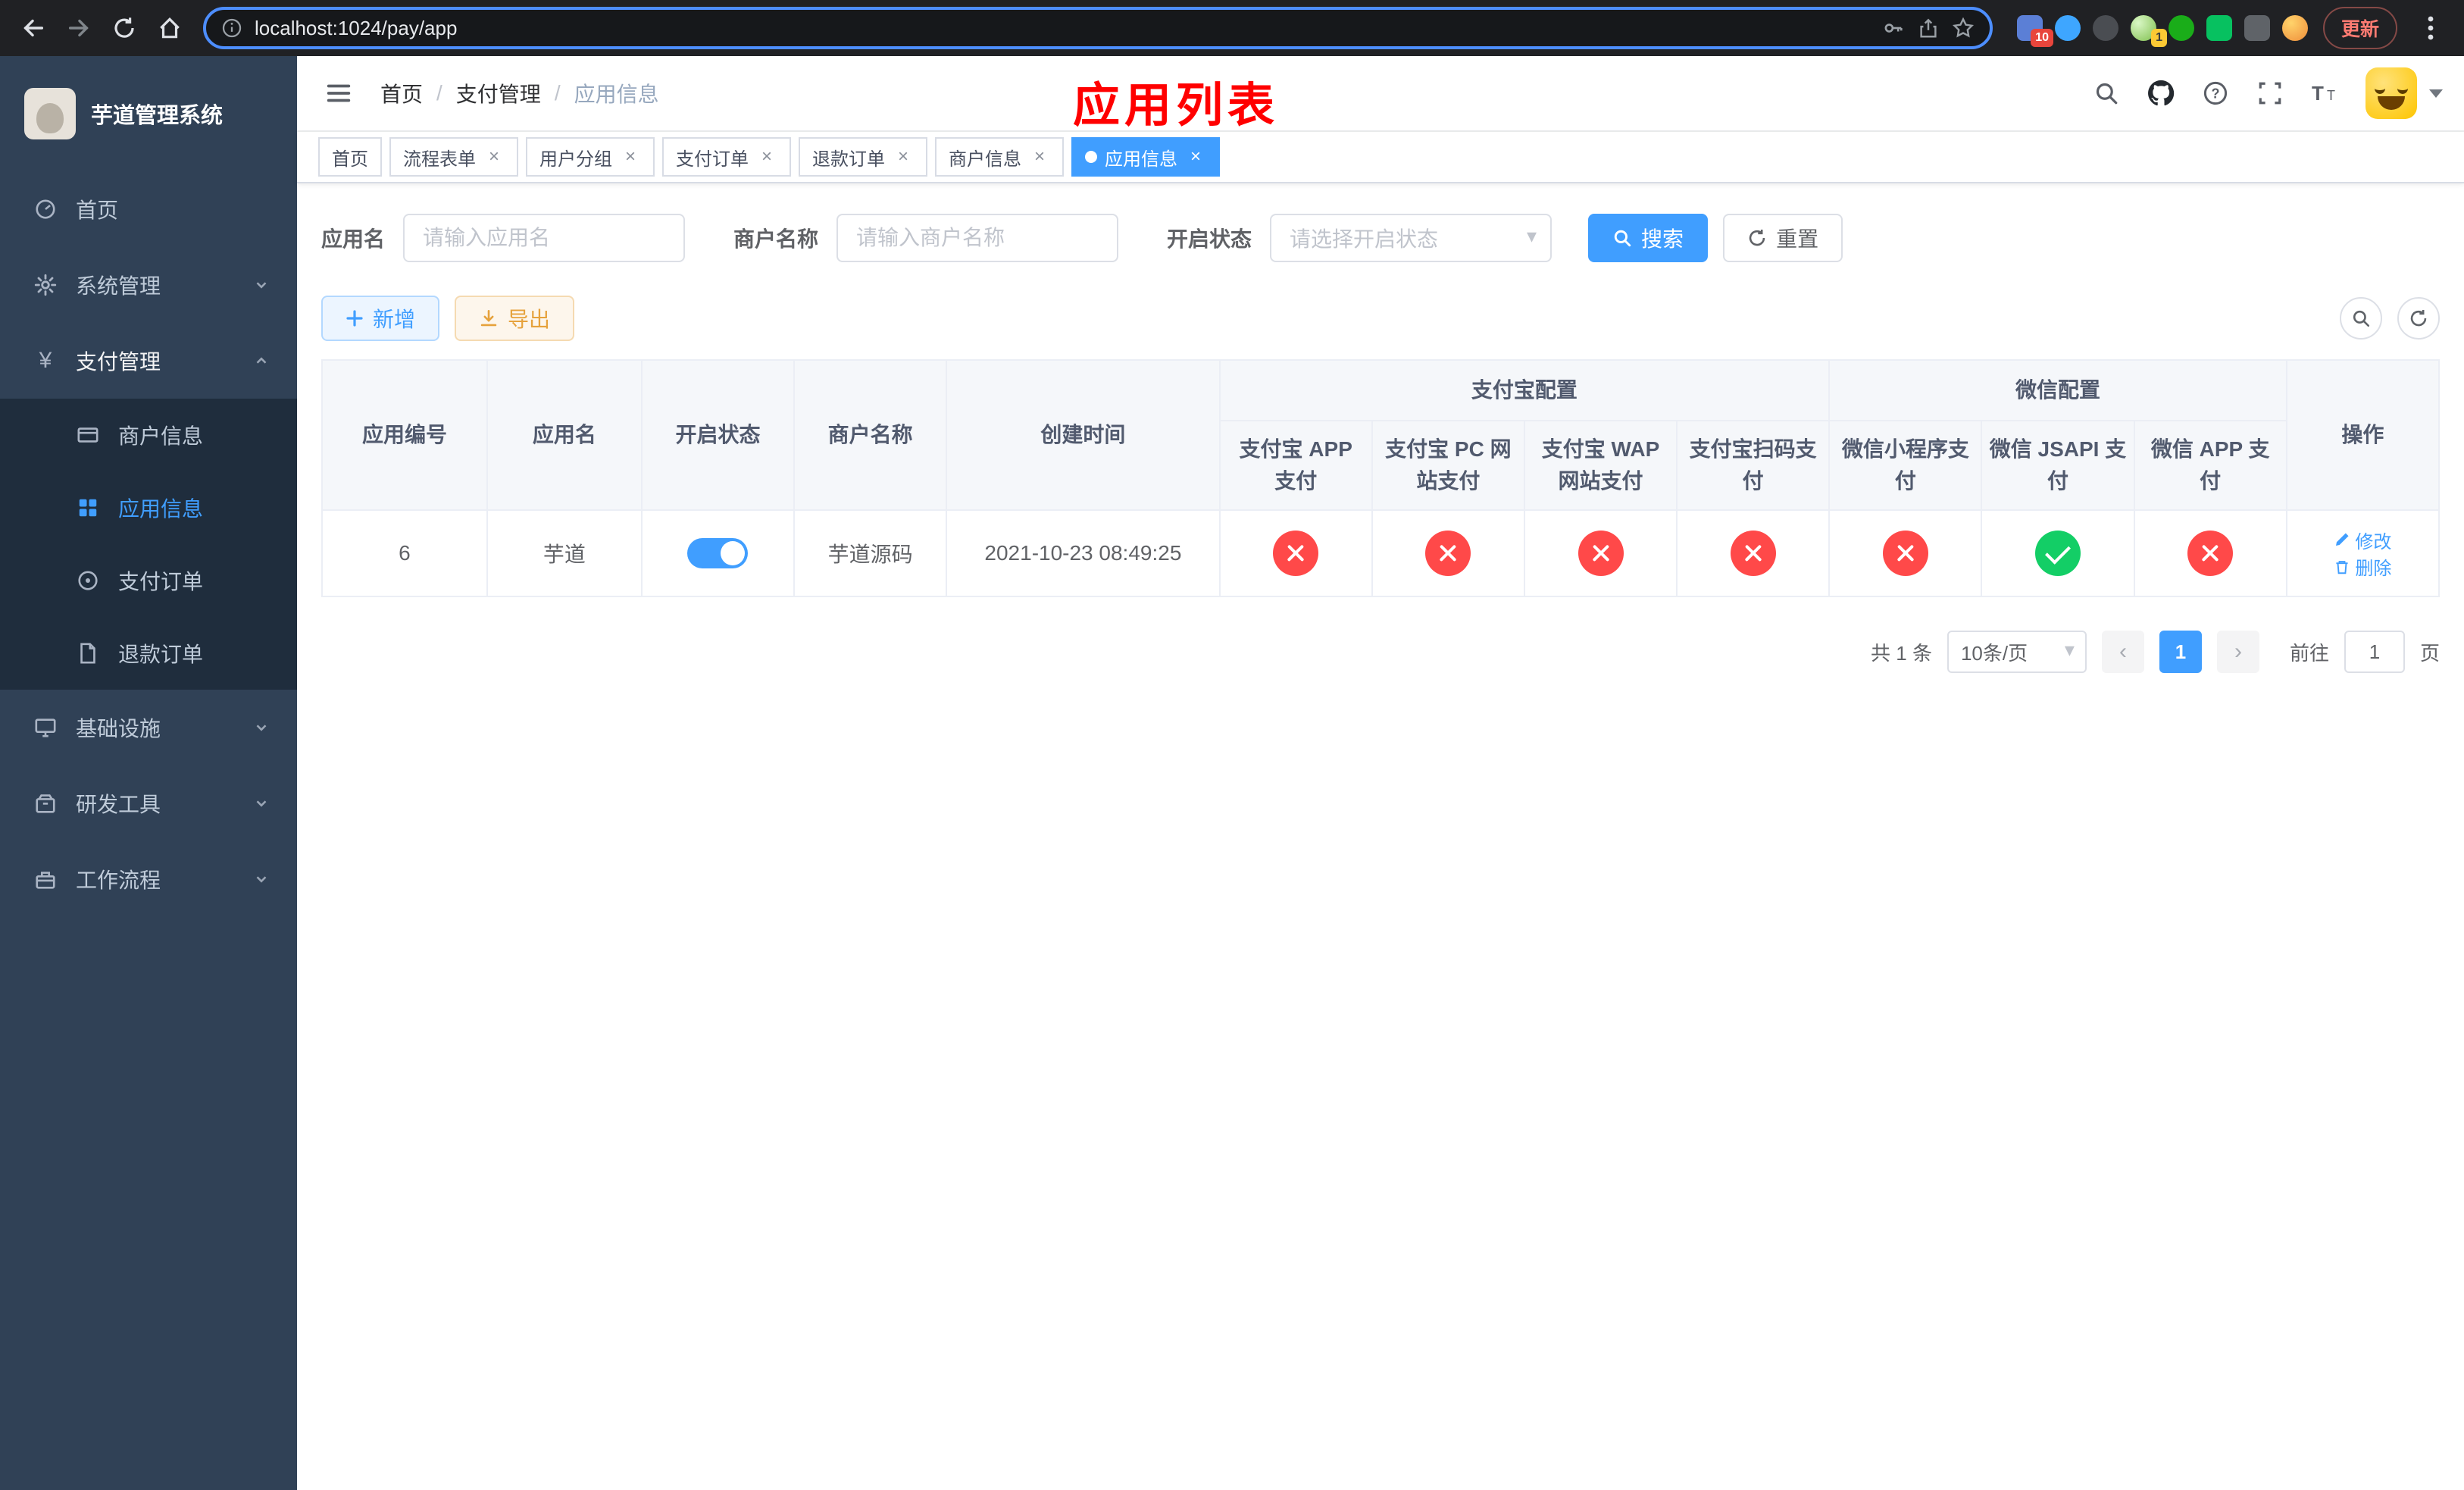  I want to click on share-icon, so click(1928, 28).